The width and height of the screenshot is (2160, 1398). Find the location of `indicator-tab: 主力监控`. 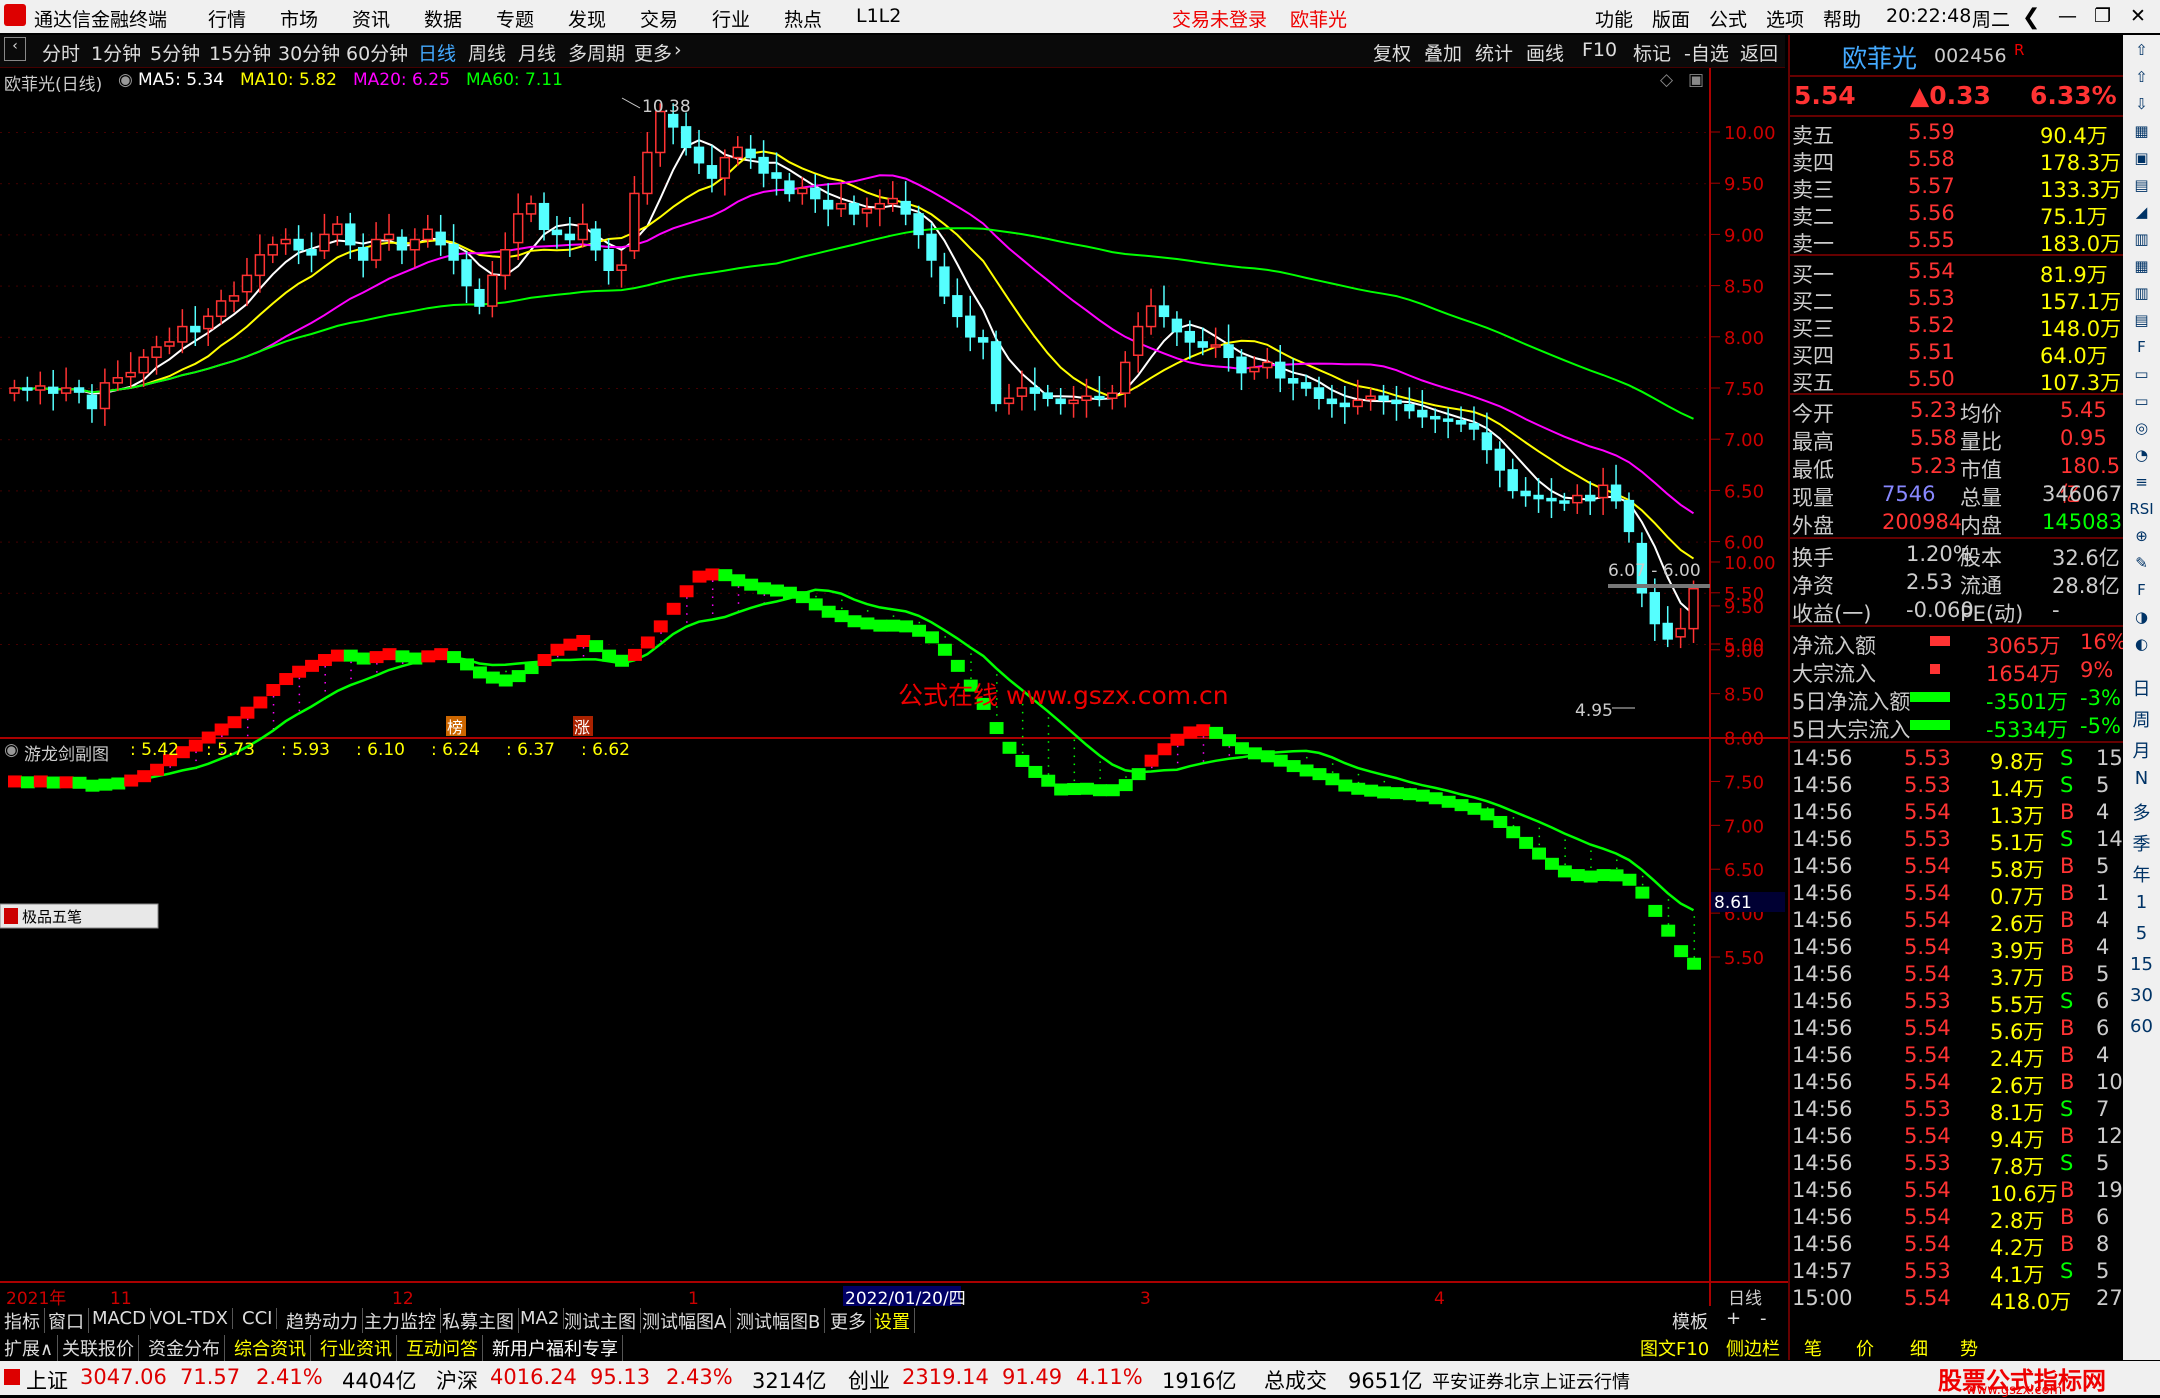

indicator-tab: 主力监控 is located at coordinates (400, 1321).